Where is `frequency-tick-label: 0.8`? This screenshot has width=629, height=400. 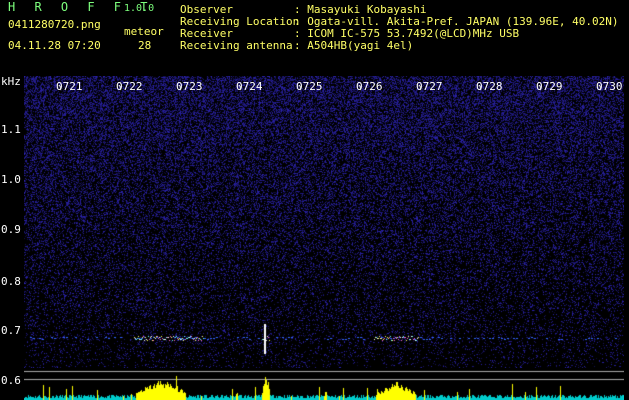
frequency-tick-label: 0.8 is located at coordinates (11, 281).